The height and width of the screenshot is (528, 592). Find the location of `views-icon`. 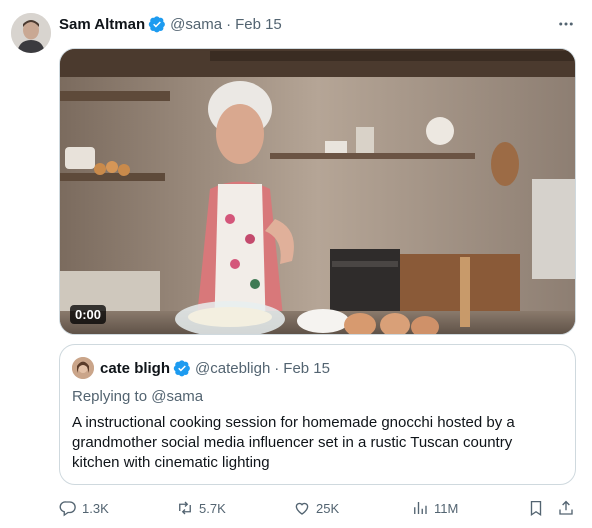

views-icon is located at coordinates (420, 508).